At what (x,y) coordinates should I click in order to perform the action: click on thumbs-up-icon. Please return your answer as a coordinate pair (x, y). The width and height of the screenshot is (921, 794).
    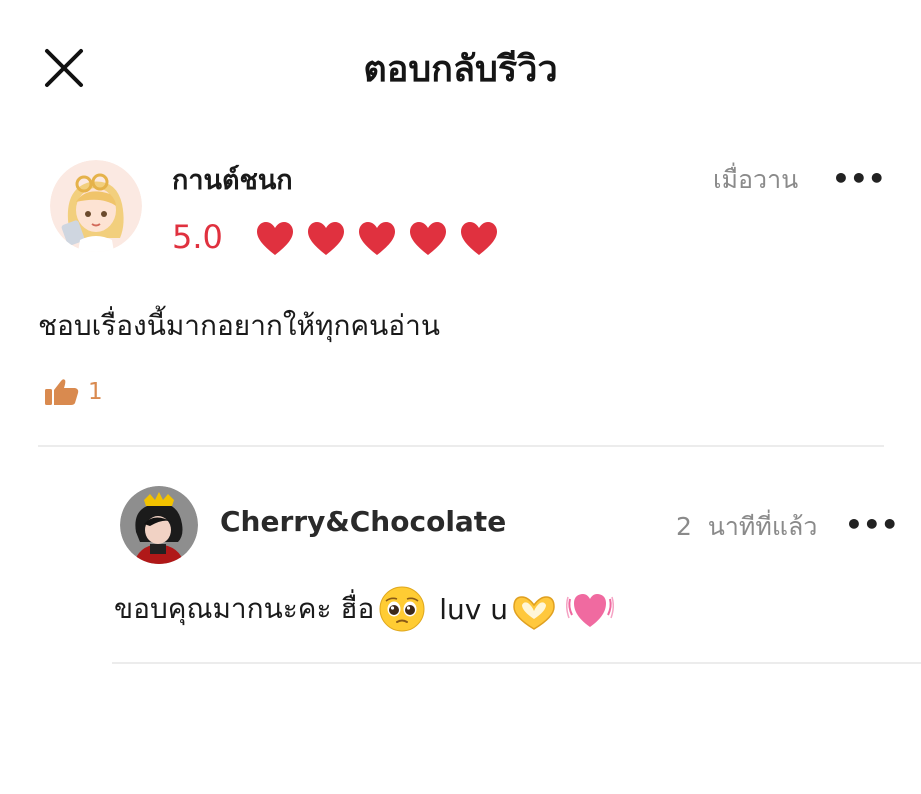
    Looking at the image, I should click on (62, 392).